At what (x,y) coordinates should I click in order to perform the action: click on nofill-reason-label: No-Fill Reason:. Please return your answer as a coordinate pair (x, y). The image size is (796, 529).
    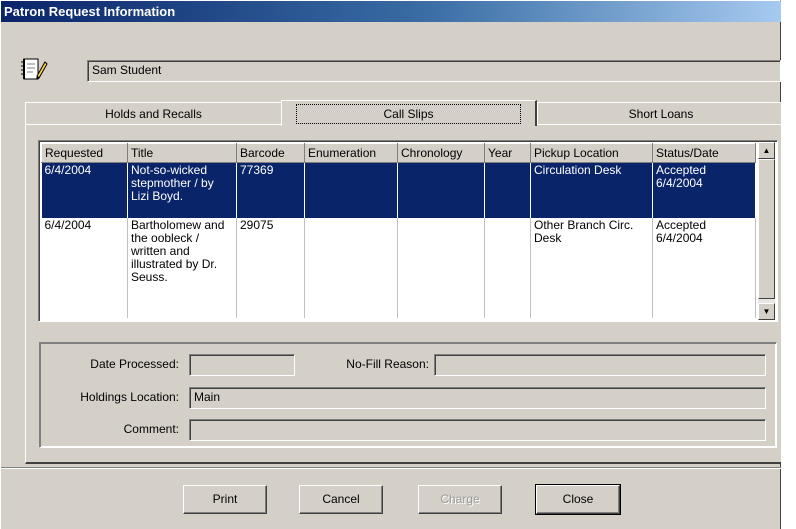
    Looking at the image, I should click on (387, 364).